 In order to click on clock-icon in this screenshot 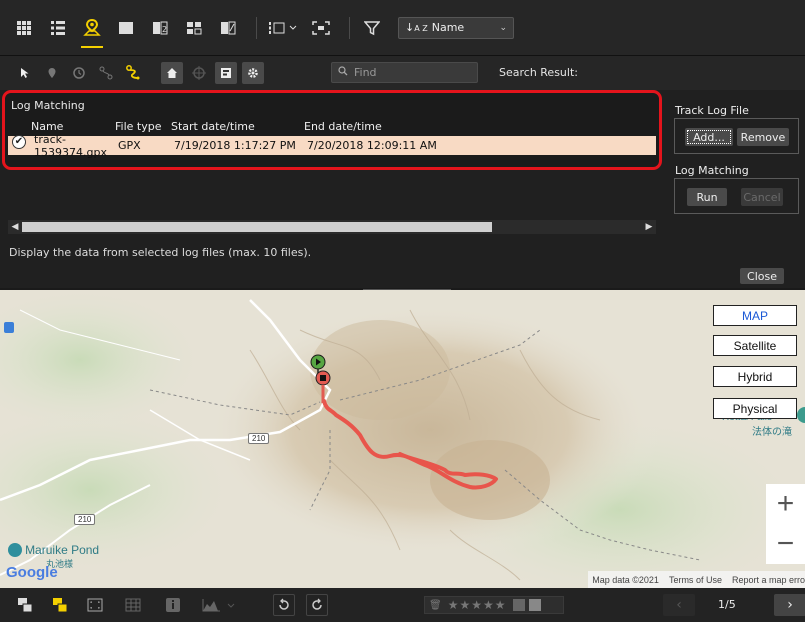, I will do `click(79, 73)`.